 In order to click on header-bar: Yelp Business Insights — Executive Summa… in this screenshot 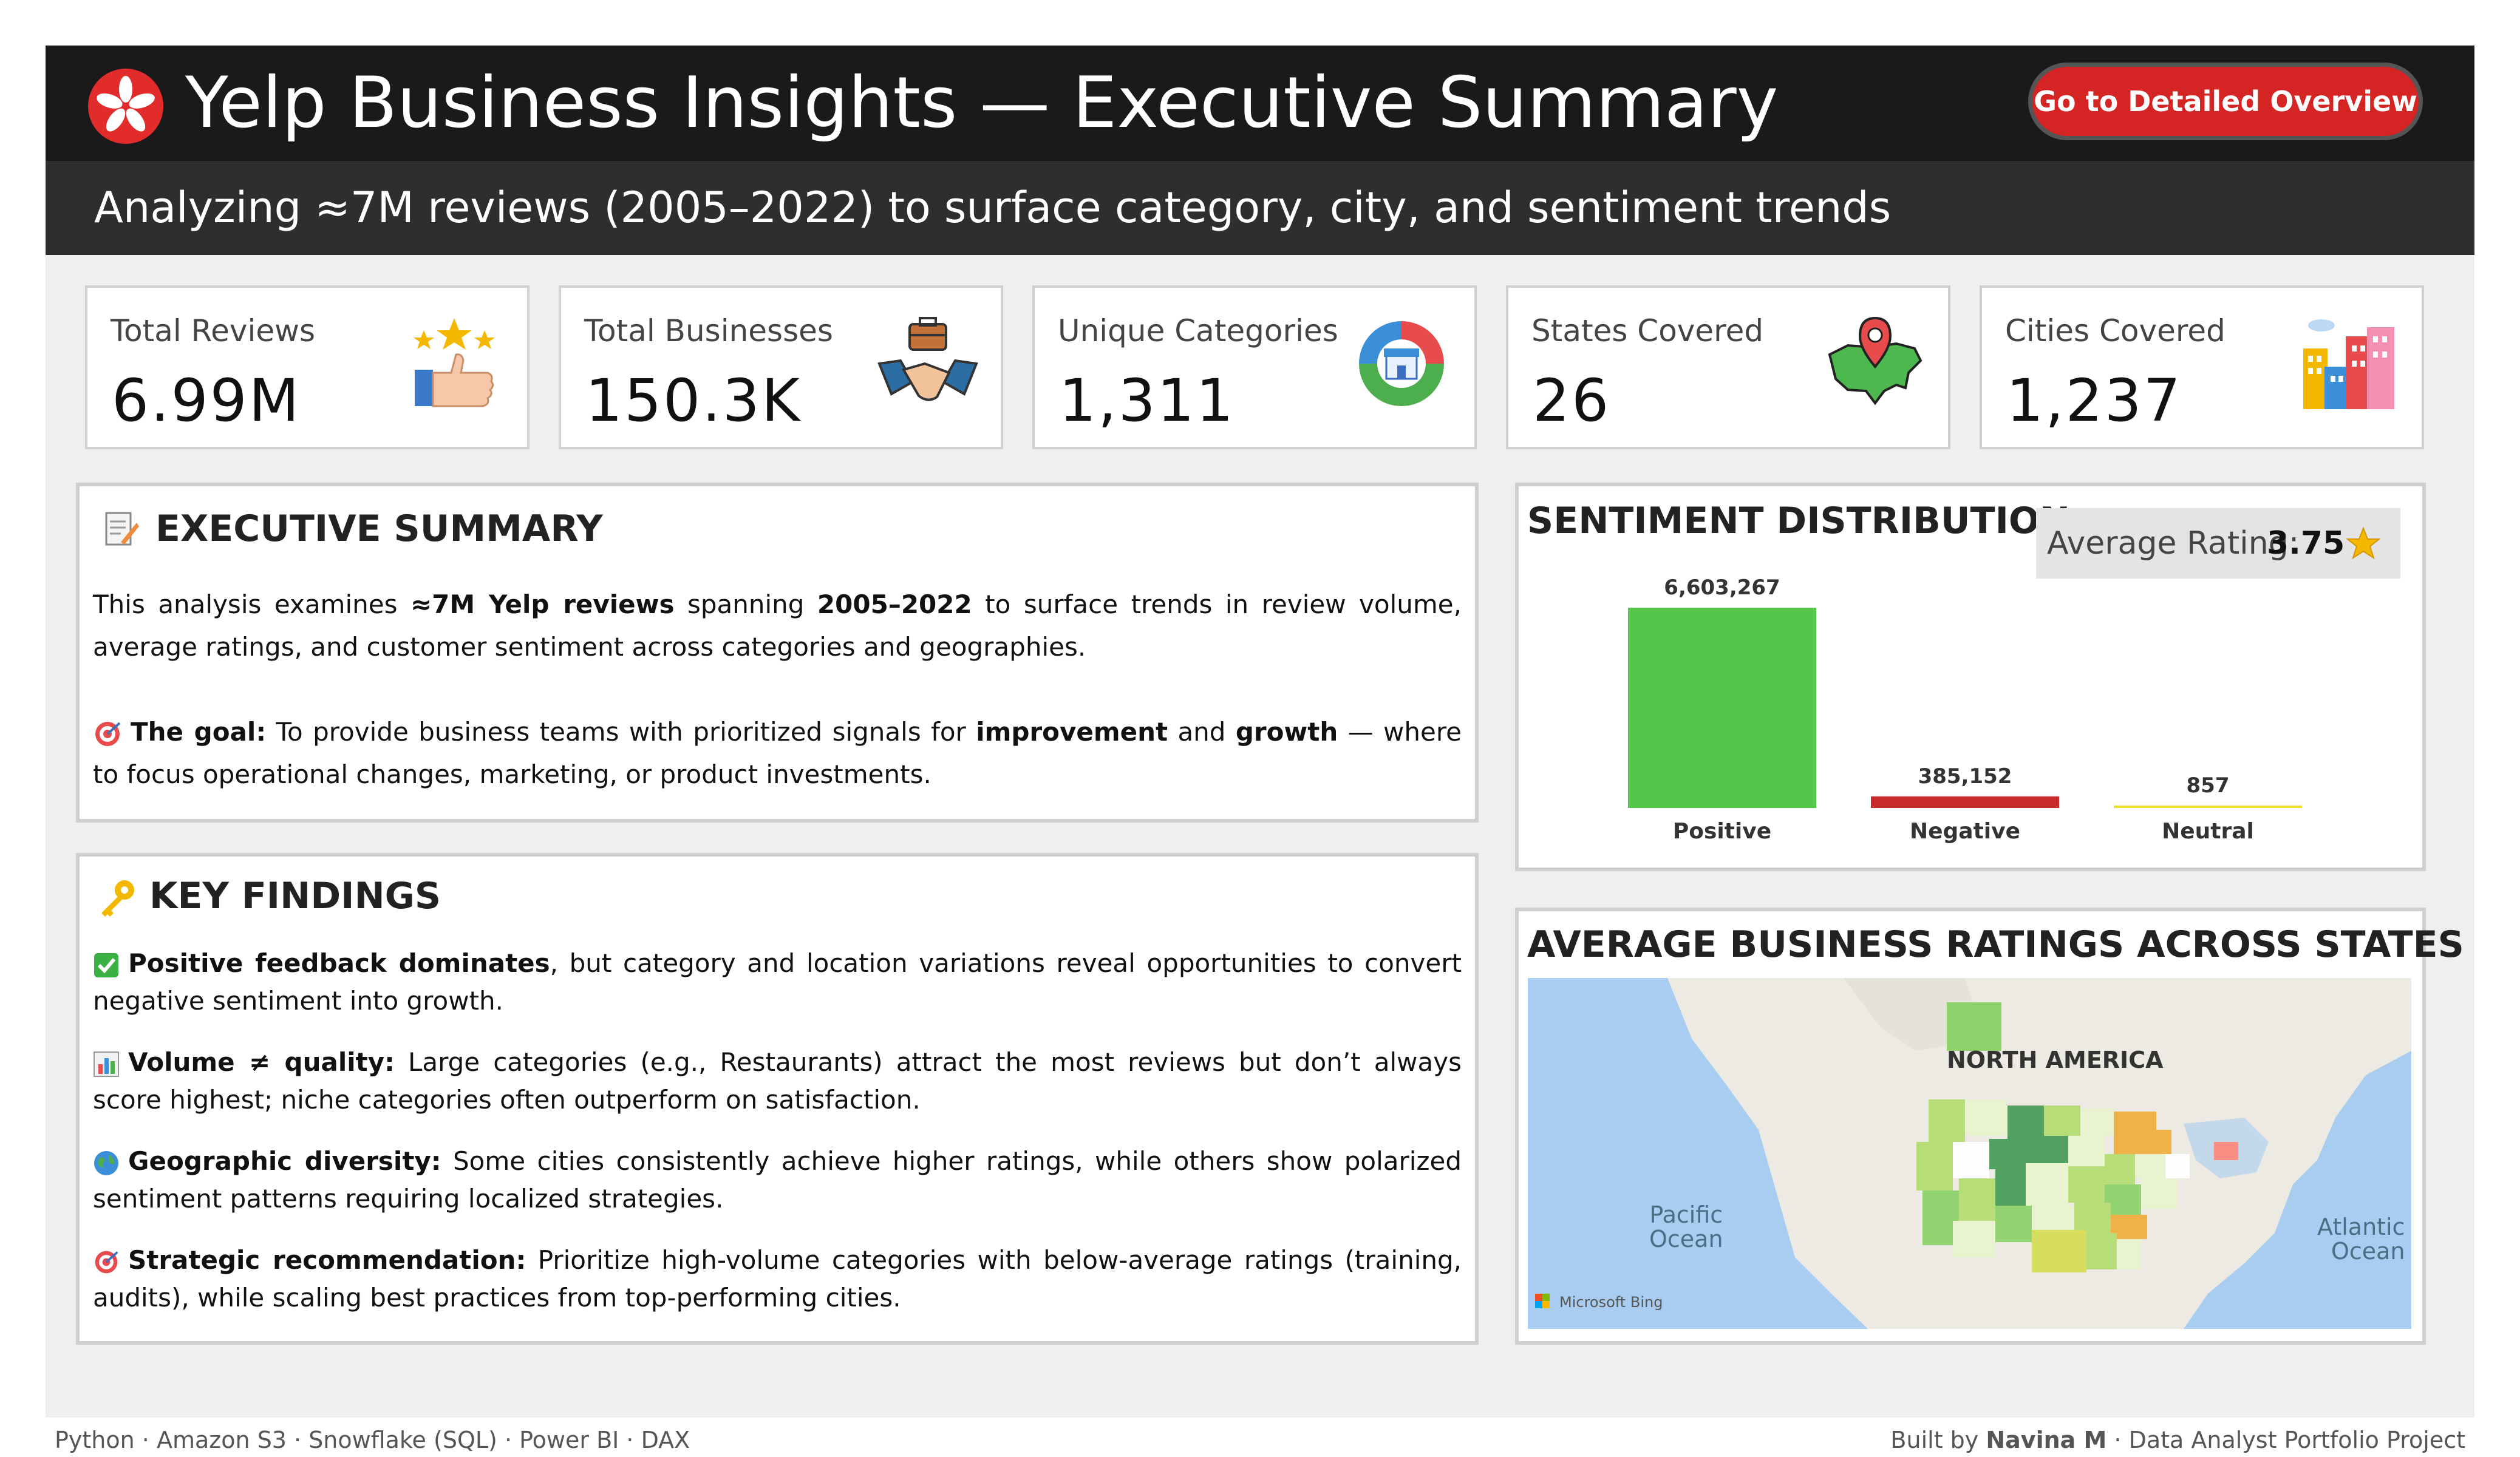, I will do `click(1260, 103)`.